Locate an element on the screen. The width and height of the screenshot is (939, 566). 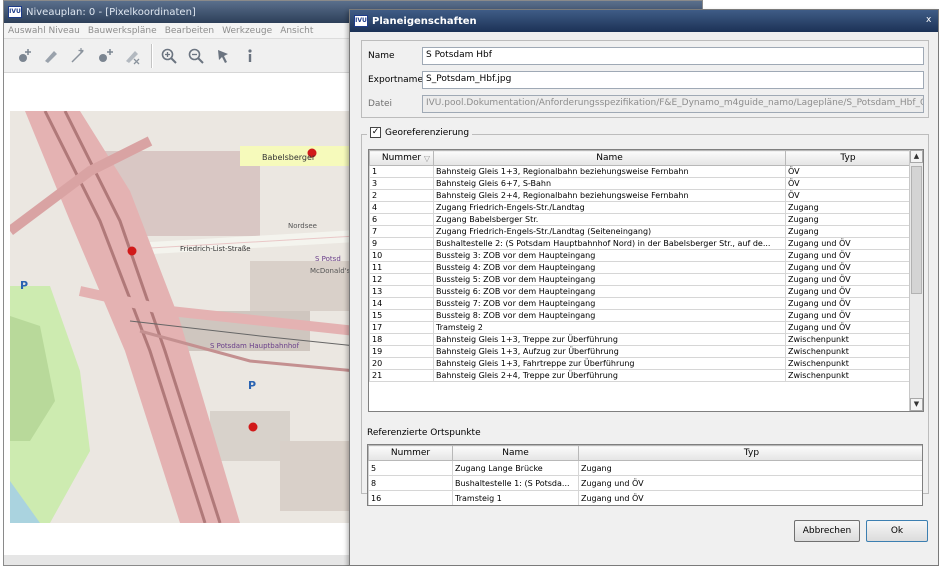
ref-column-header-name: Name is located at coordinates (515, 453).